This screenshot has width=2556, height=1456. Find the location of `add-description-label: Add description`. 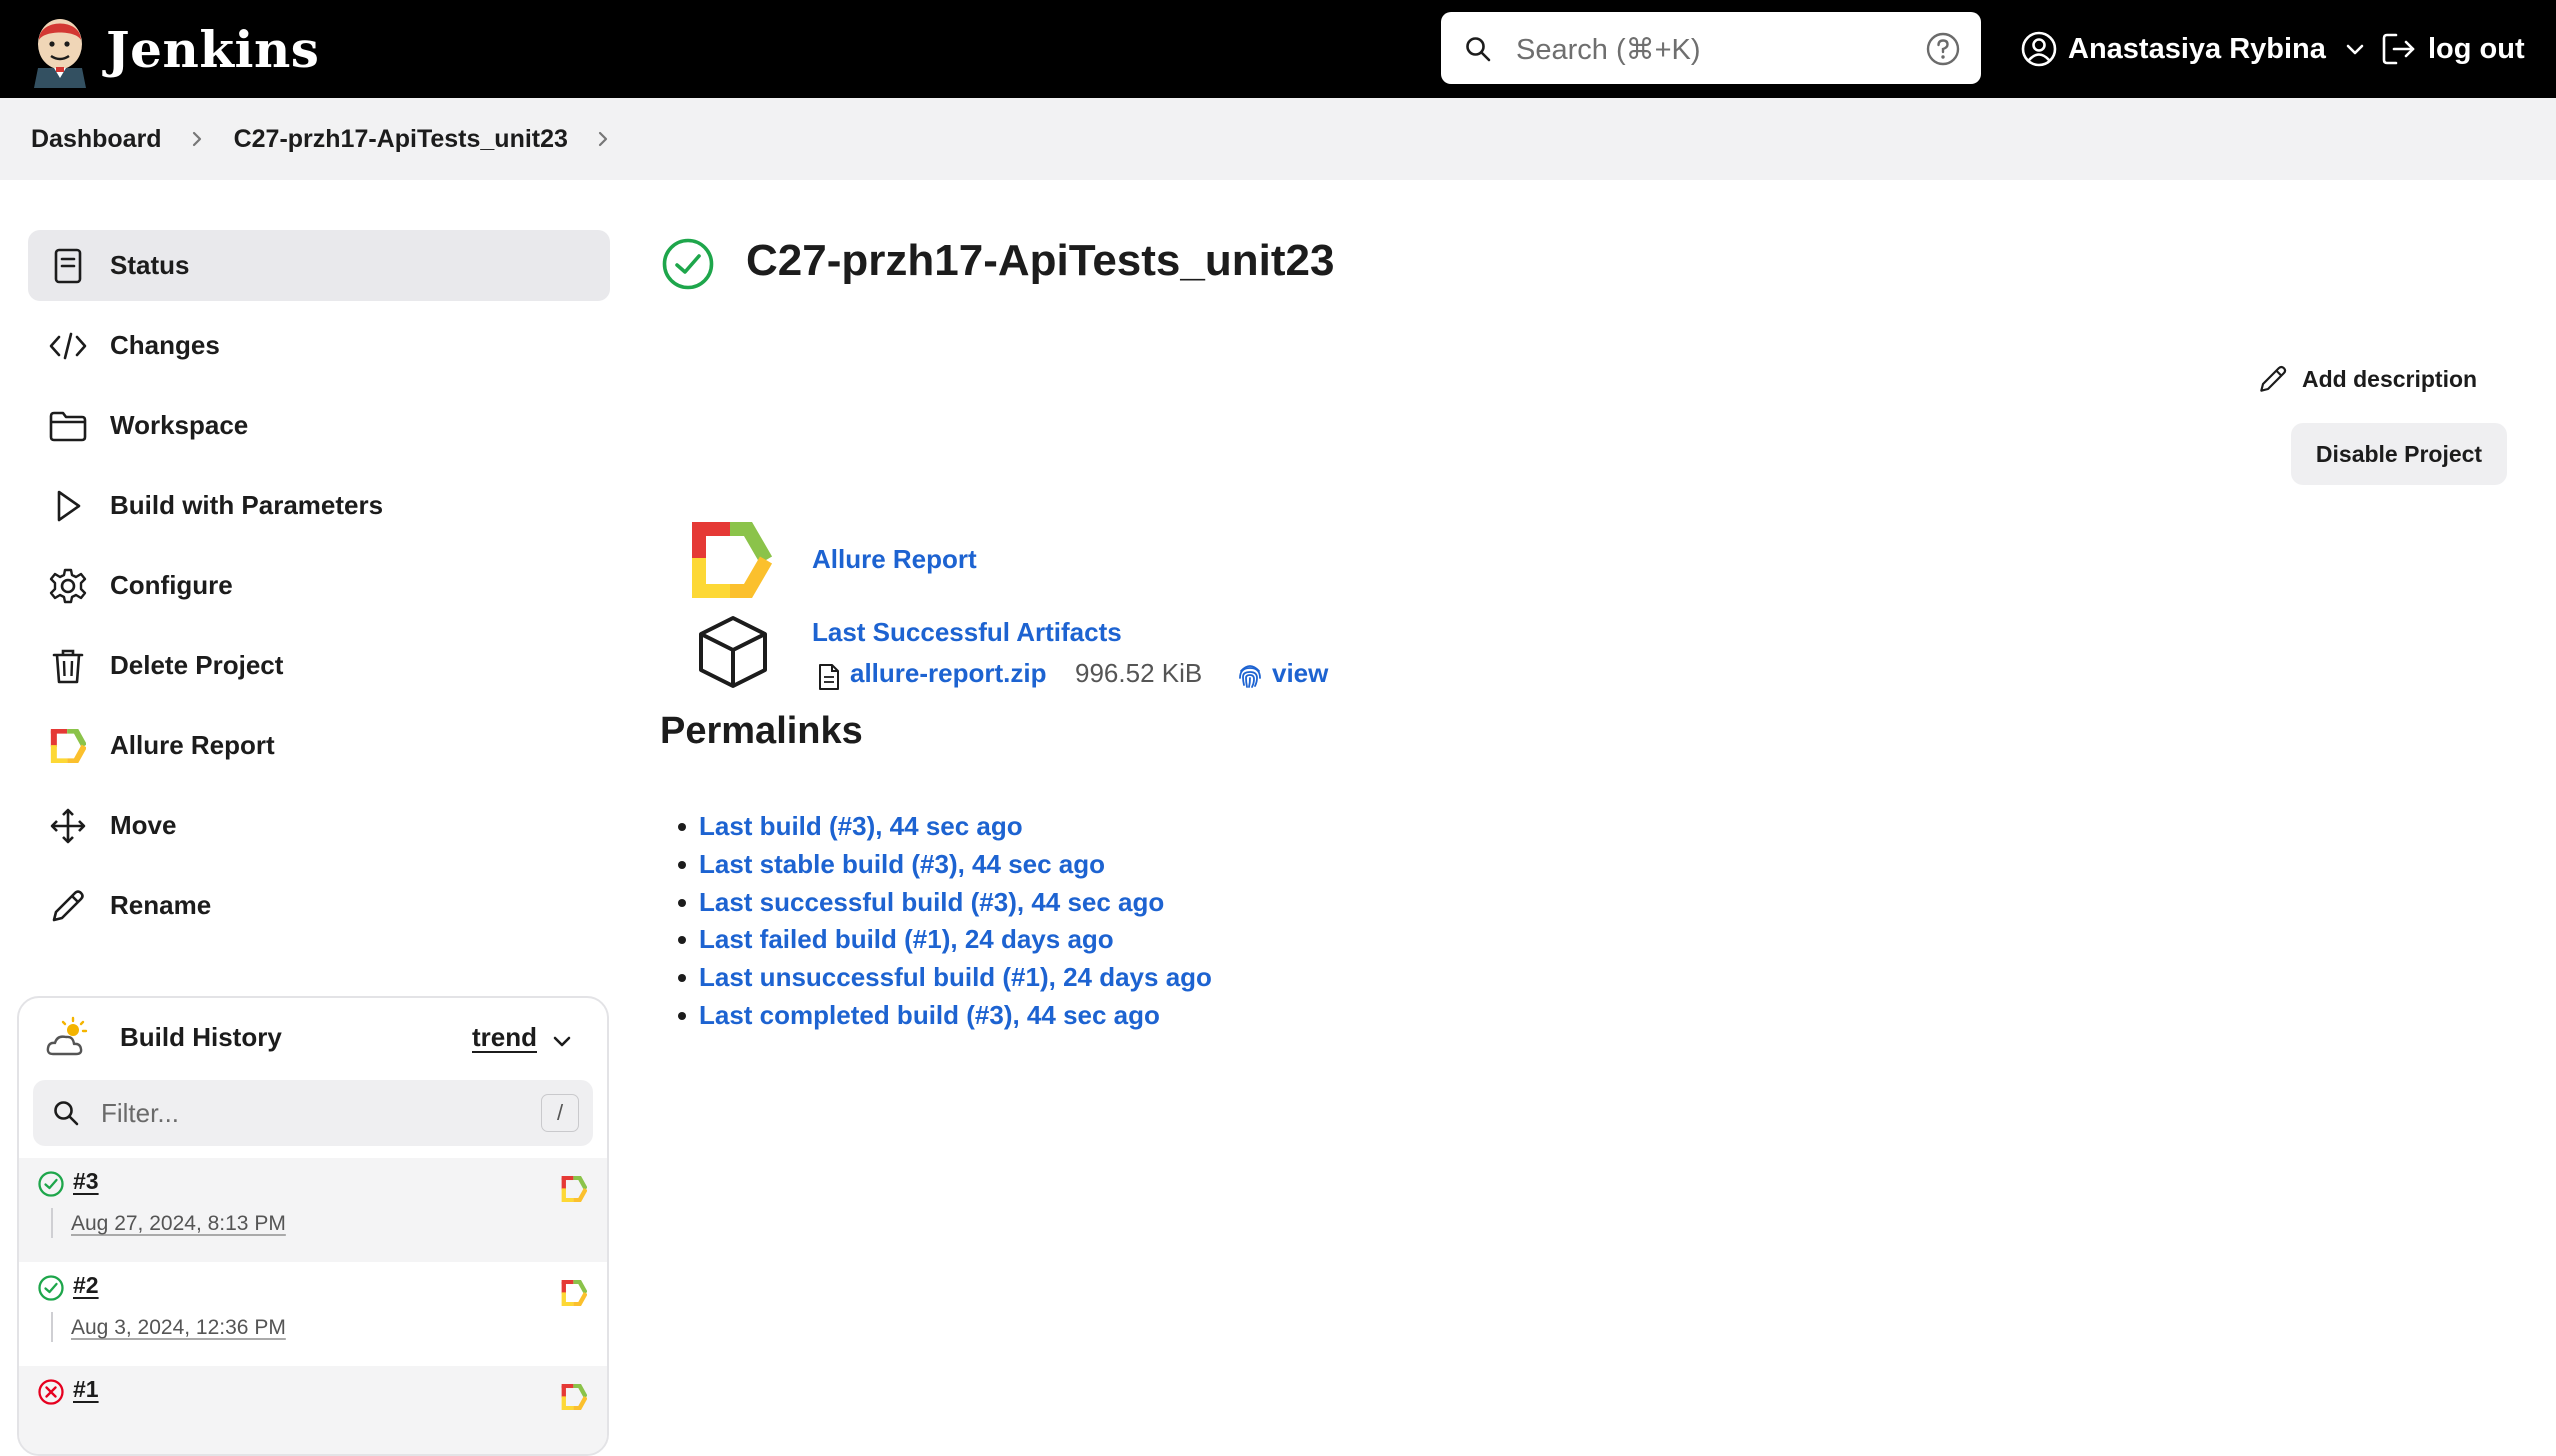

add-description-label: Add description is located at coordinates (2390, 378).